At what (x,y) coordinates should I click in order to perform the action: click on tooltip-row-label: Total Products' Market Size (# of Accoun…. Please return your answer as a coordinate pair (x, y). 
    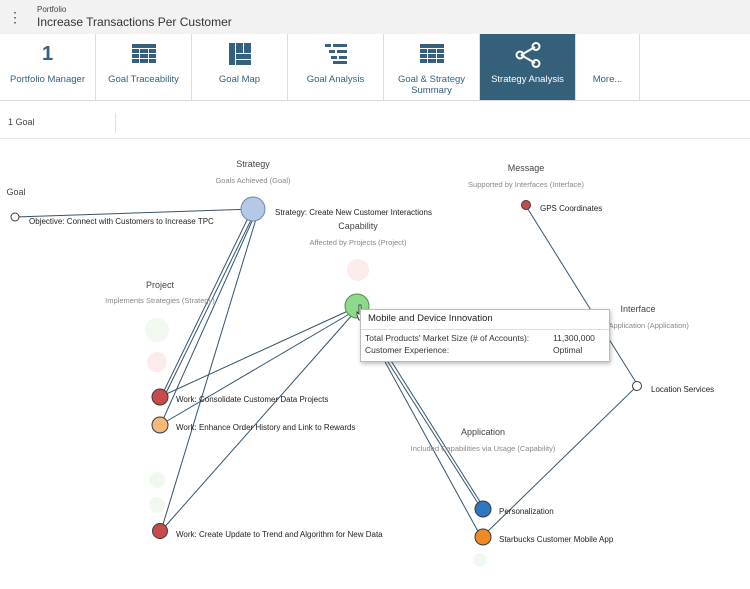
    Looking at the image, I should click on (447, 338).